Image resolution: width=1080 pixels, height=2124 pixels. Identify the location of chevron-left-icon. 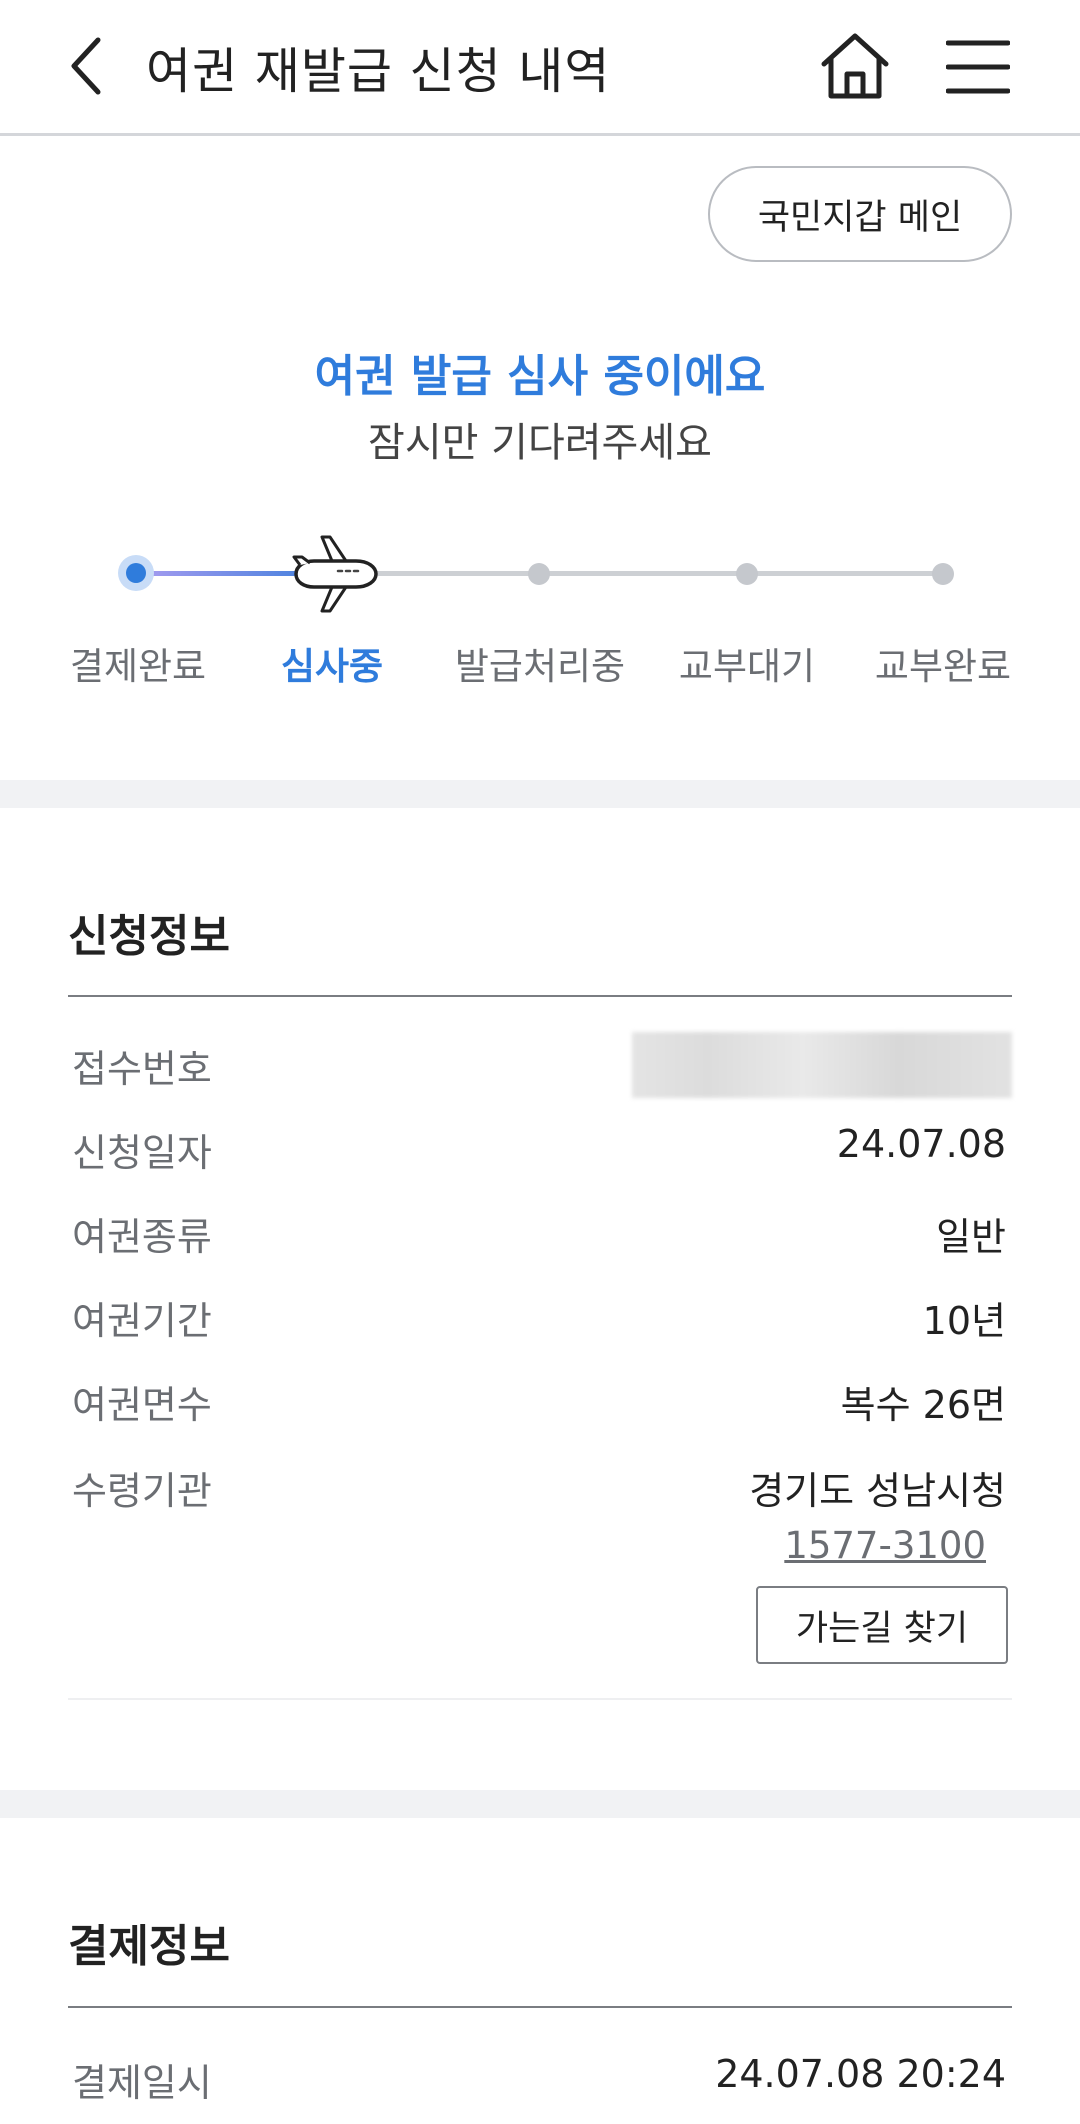
(86, 66).